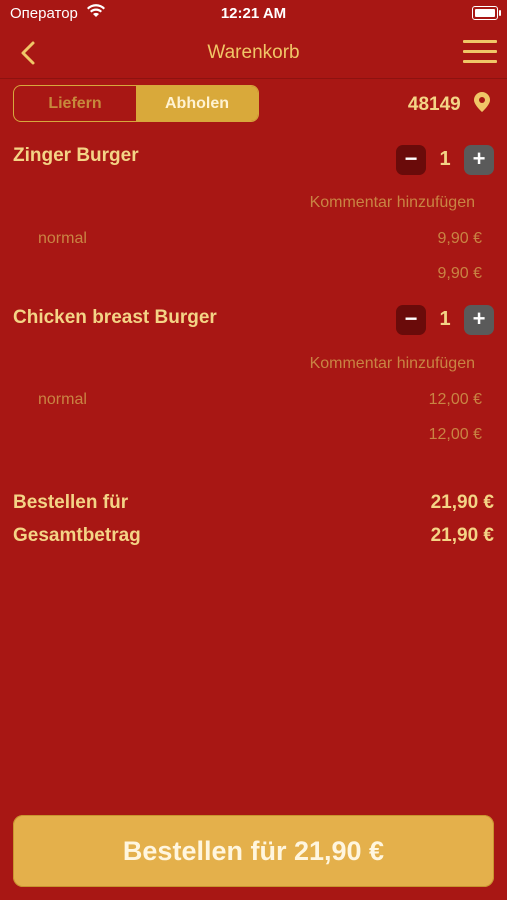 This screenshot has width=507, height=900. I want to click on total-label: Gesamtbetrag, so click(77, 535).